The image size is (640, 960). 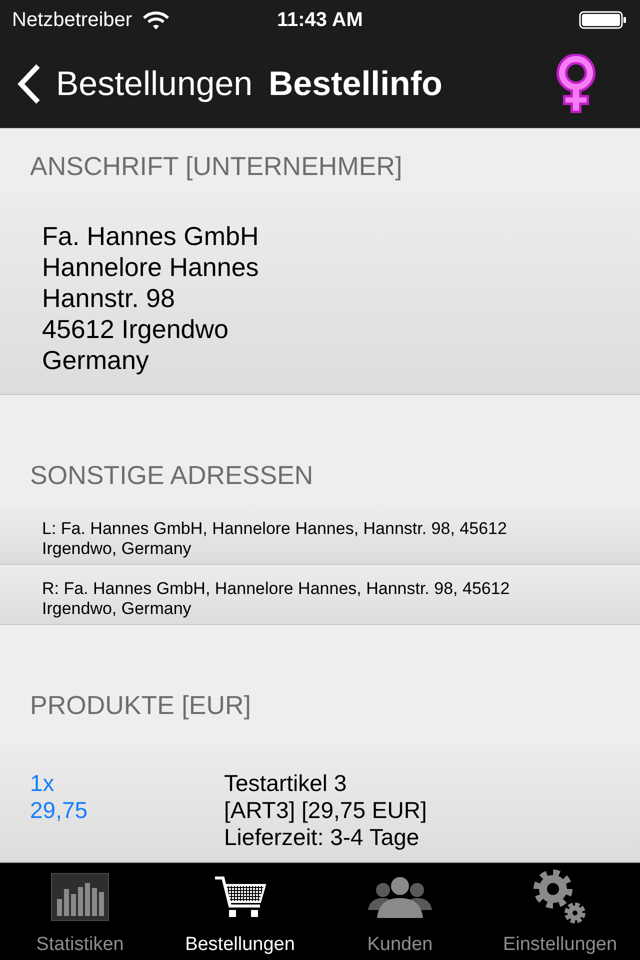 I want to click on section-header: SONSTIGE ADRESSEN, so click(x=172, y=475).